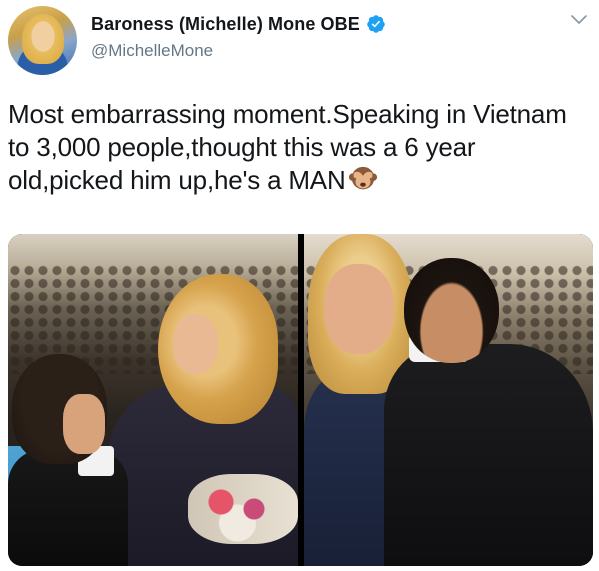 The width and height of the screenshot is (599, 571). I want to click on author-name-row: Baroness (Michelle) Mone OBE, so click(238, 24).